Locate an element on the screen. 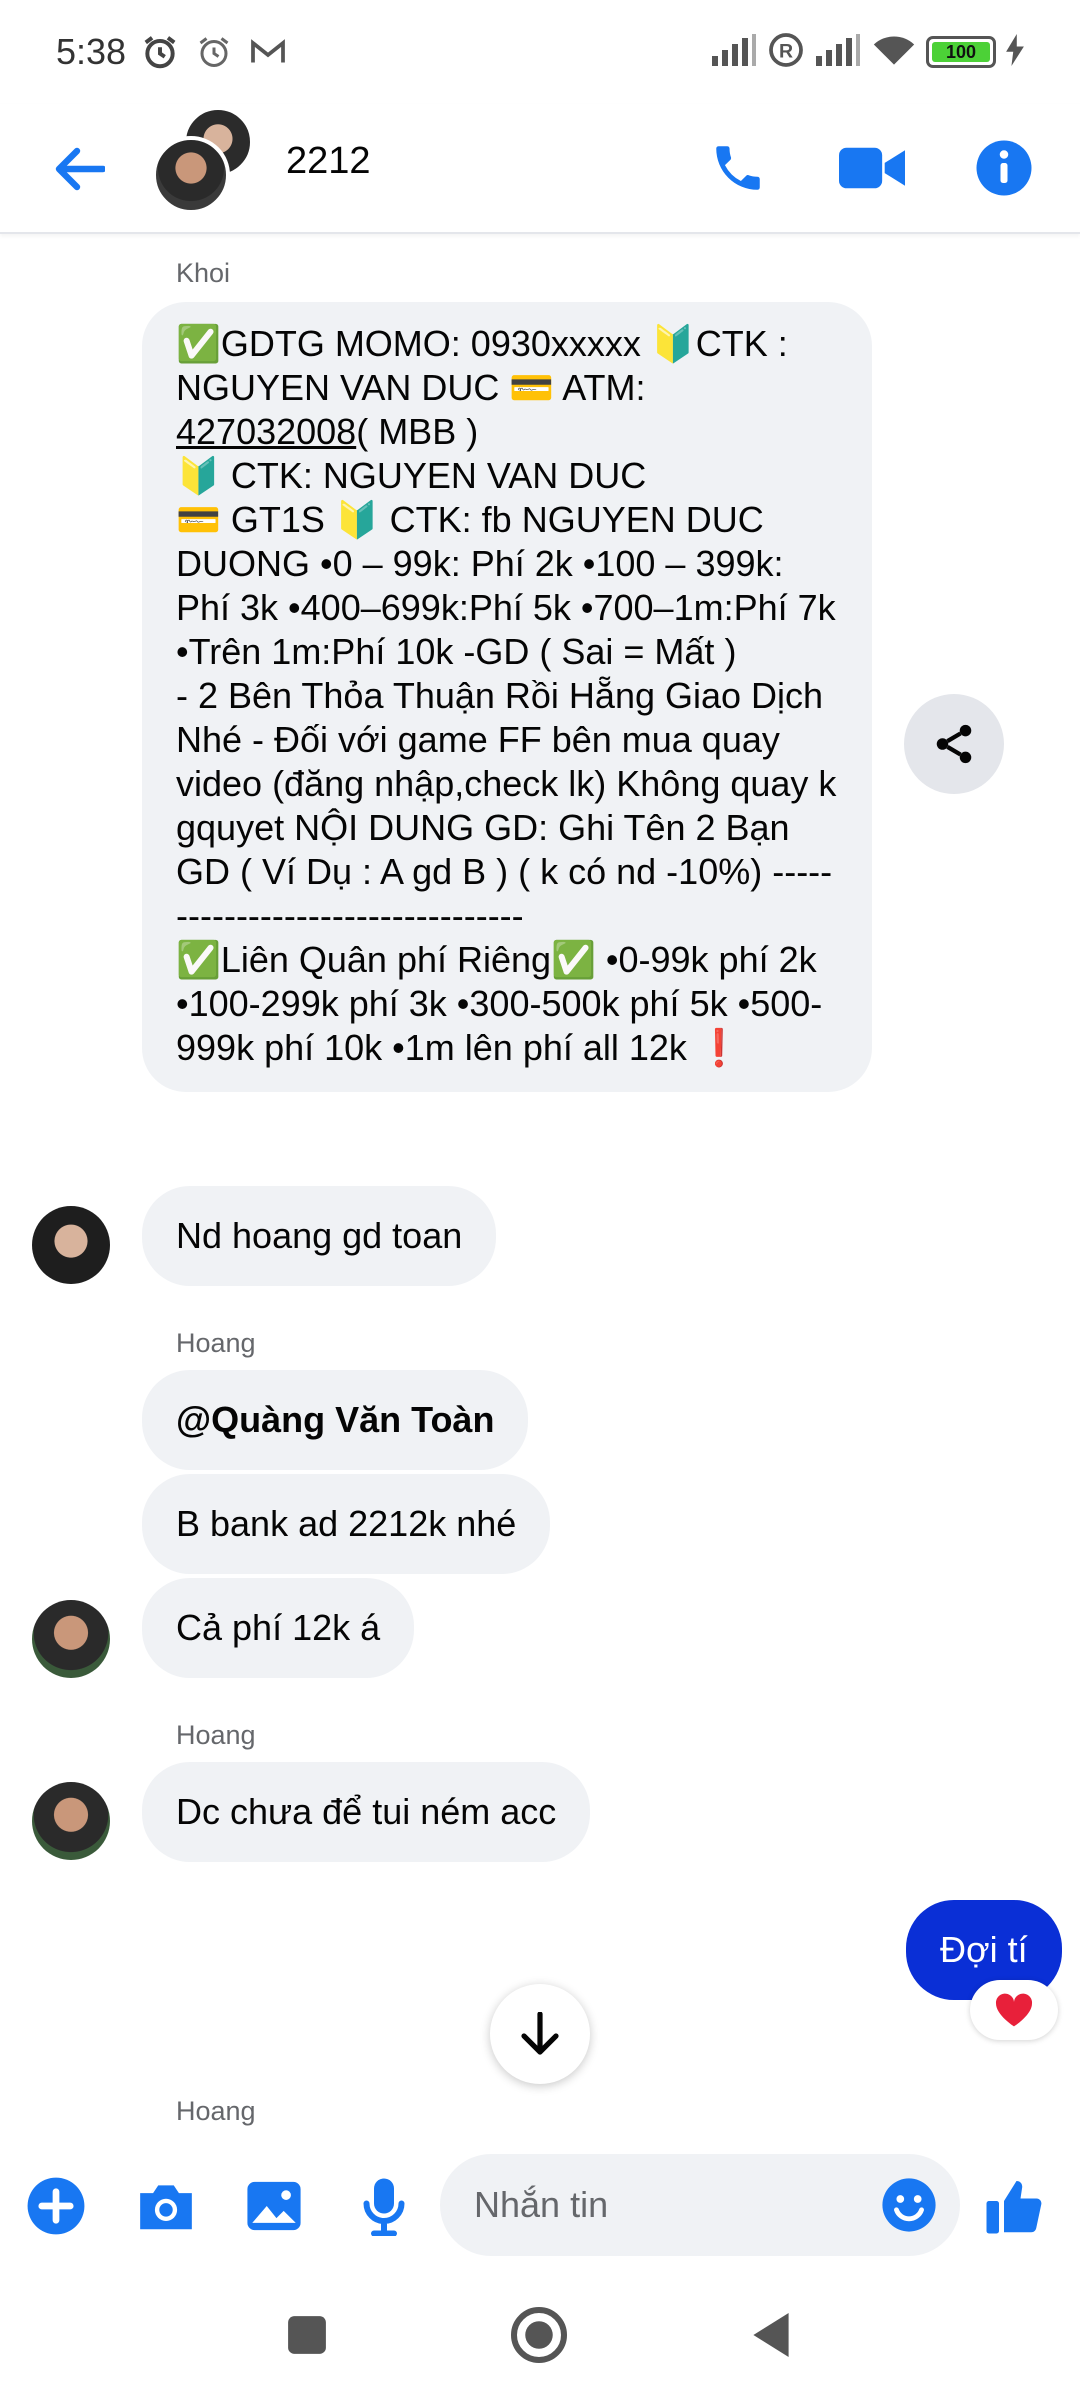  home-button is located at coordinates (539, 2335).